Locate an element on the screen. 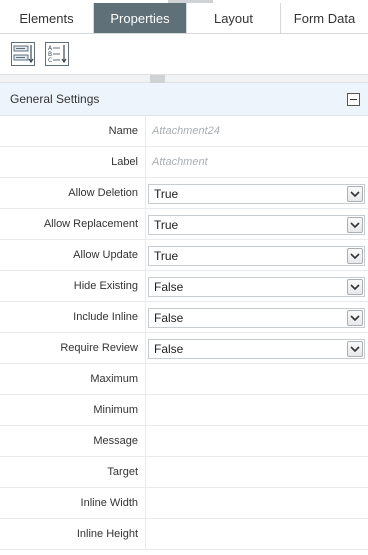 This screenshot has height=555, width=368. svg-text: C is located at coordinates (50, 60).